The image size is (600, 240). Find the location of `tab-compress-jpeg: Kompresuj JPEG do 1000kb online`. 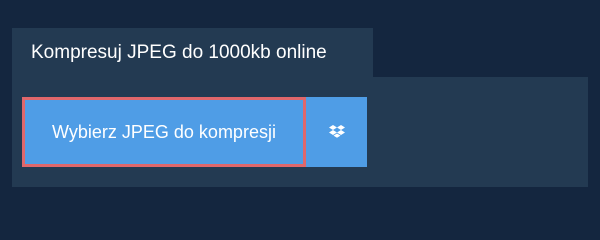

tab-compress-jpeg: Kompresuj JPEG do 1000kb online is located at coordinates (192, 52).